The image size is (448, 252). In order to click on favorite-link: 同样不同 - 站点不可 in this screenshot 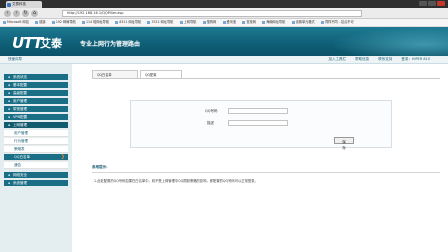, I will do `click(337, 22)`.